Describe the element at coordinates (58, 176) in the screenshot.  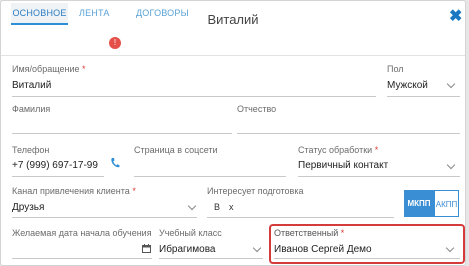
I see `phone-field-underline` at that location.